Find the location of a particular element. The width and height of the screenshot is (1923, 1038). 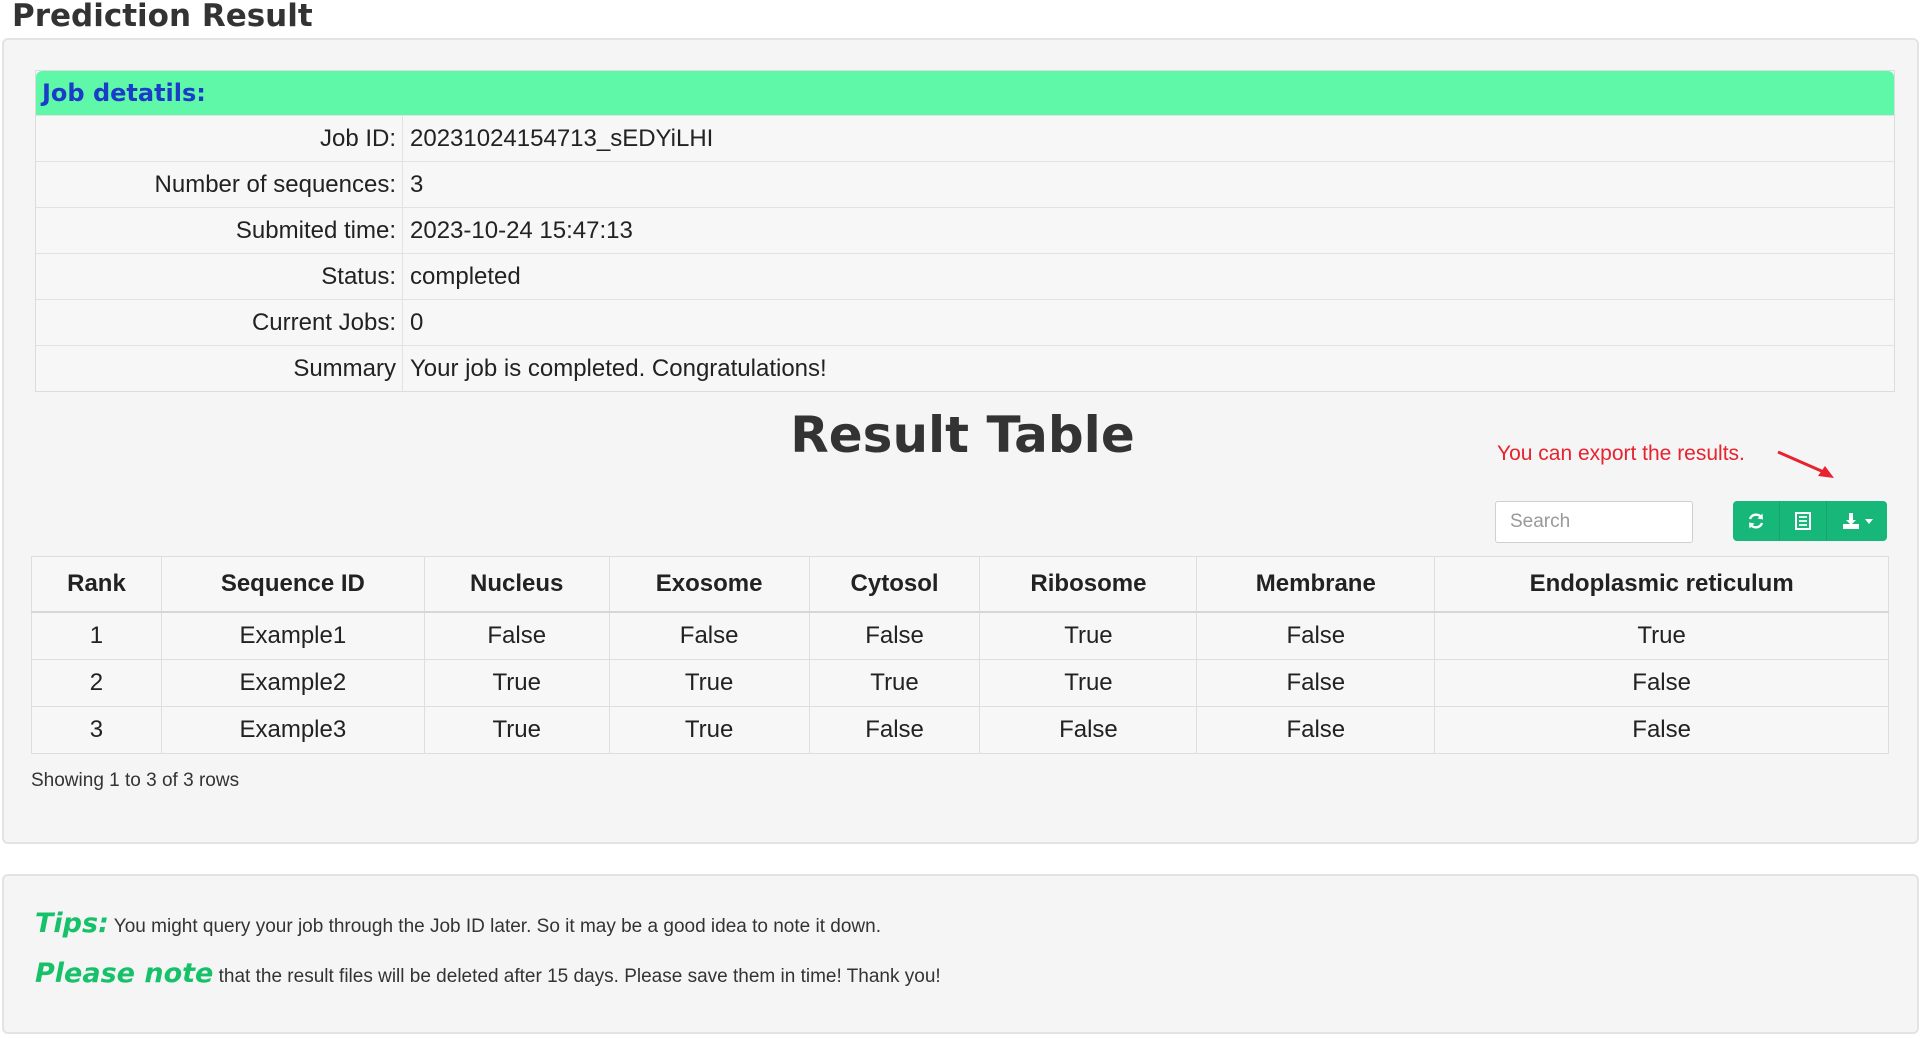

column-header: Ribosome is located at coordinates (1088, 584).